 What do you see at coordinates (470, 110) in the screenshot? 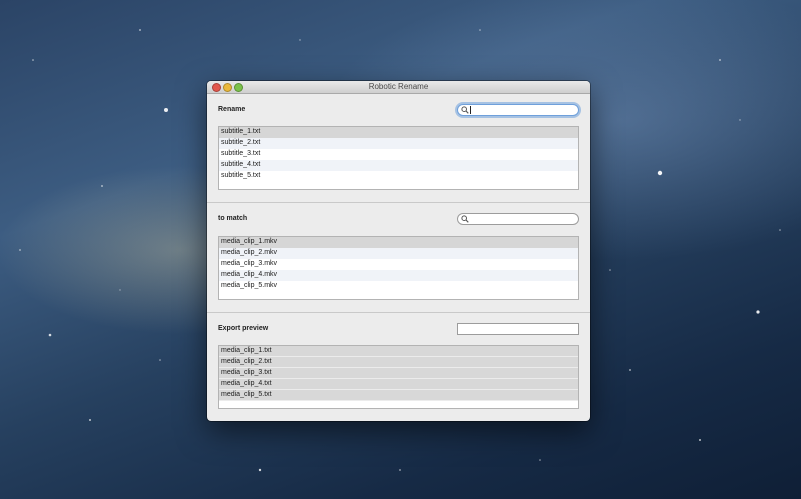
I see `text-cursor` at bounding box center [470, 110].